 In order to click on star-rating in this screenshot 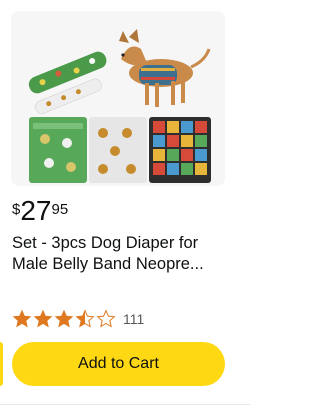, I will do `click(64, 319)`.